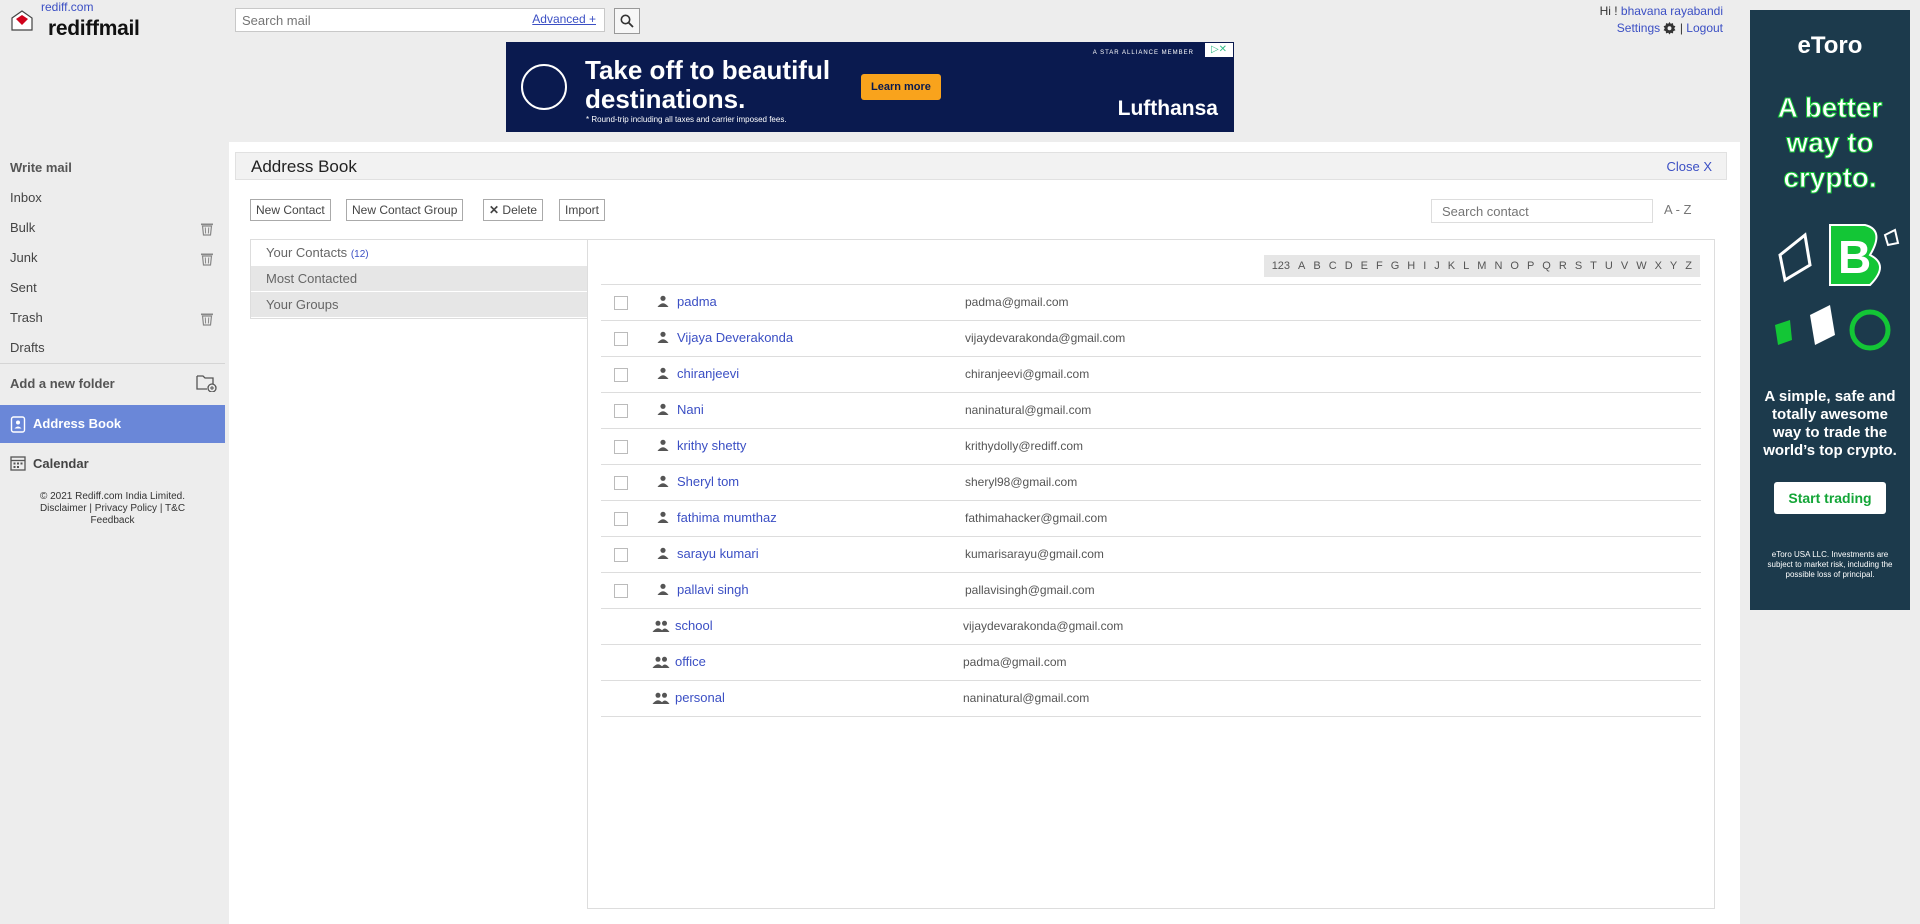 The height and width of the screenshot is (924, 1920). Describe the element at coordinates (1609, 266) in the screenshot. I see `alphabet-letter: U` at that location.